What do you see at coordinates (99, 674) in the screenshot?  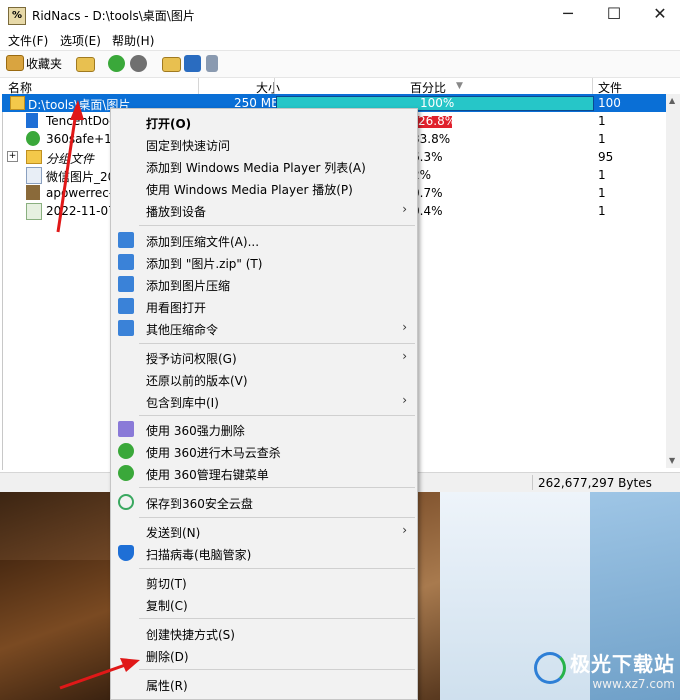 I see `annotation-arrow-right` at bounding box center [99, 674].